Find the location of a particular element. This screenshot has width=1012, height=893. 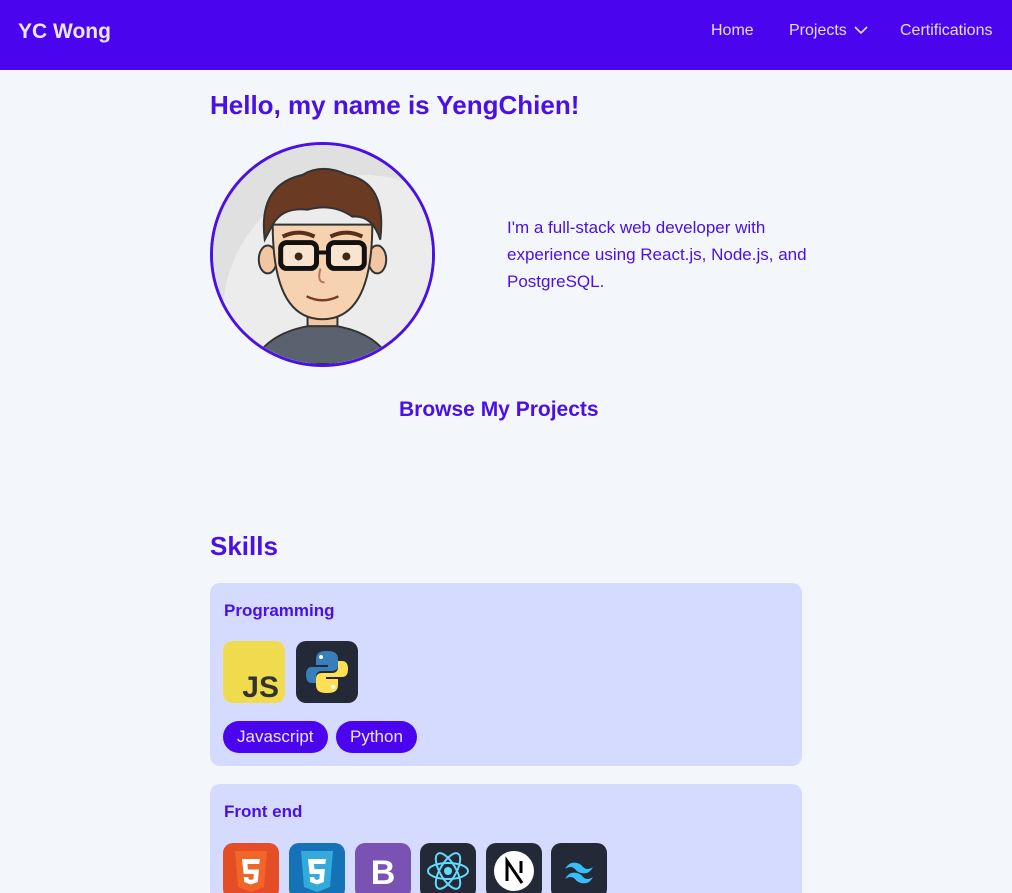

skill-card-programming: Programming JS Javascript Python is located at coordinates (506, 674).